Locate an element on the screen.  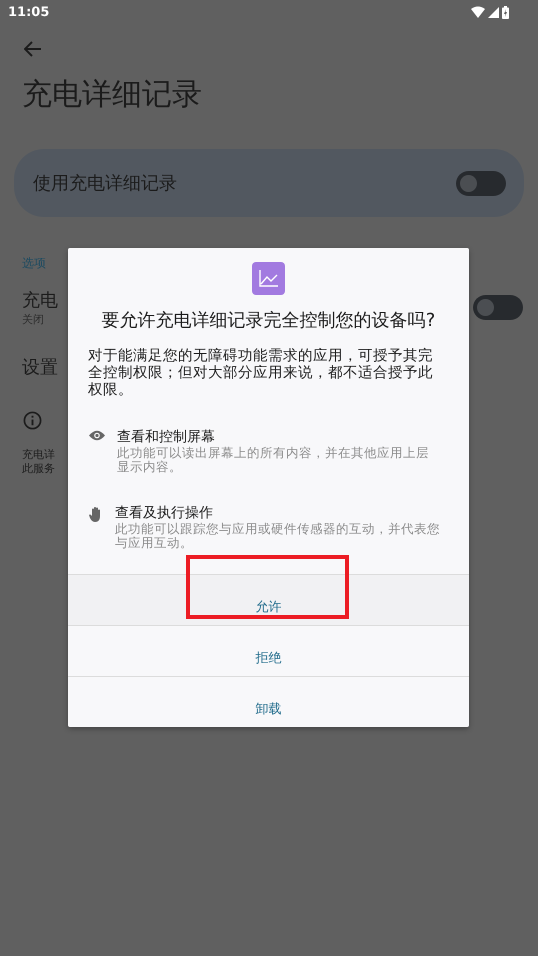
item-title: 充电 is located at coordinates (40, 300).